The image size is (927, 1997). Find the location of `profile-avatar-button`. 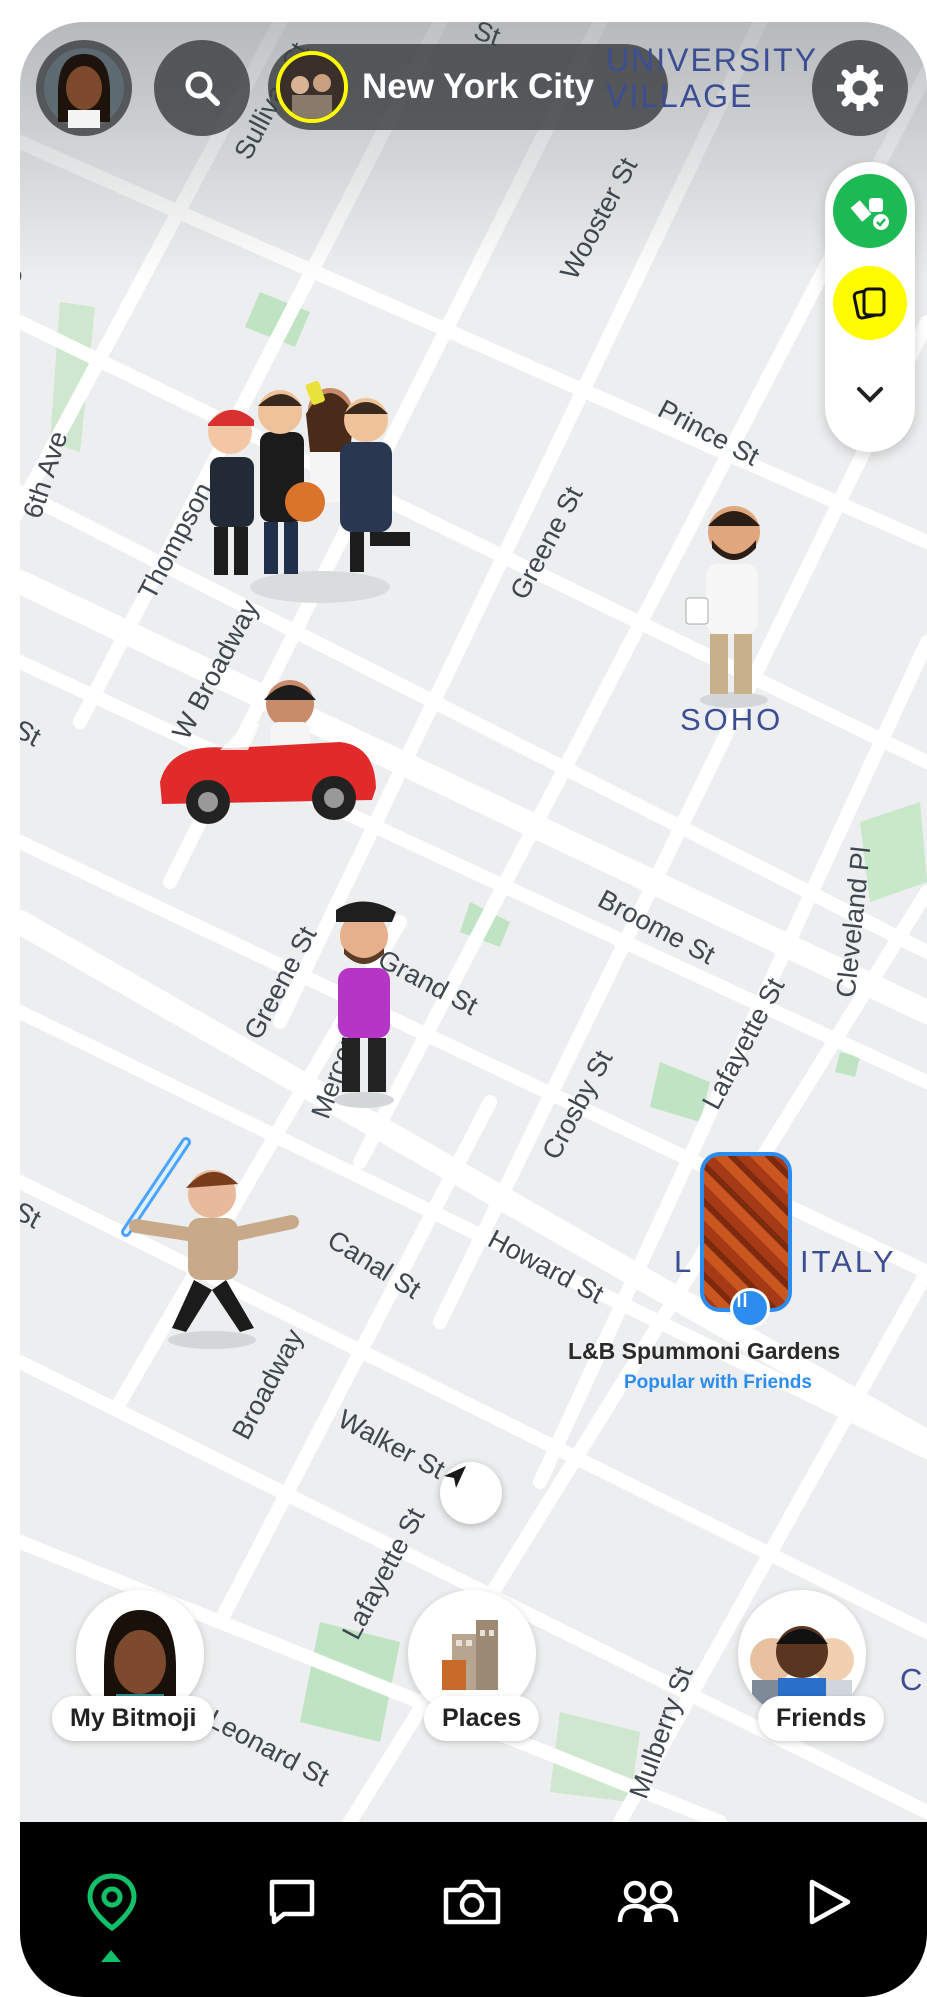

profile-avatar-button is located at coordinates (84, 88).